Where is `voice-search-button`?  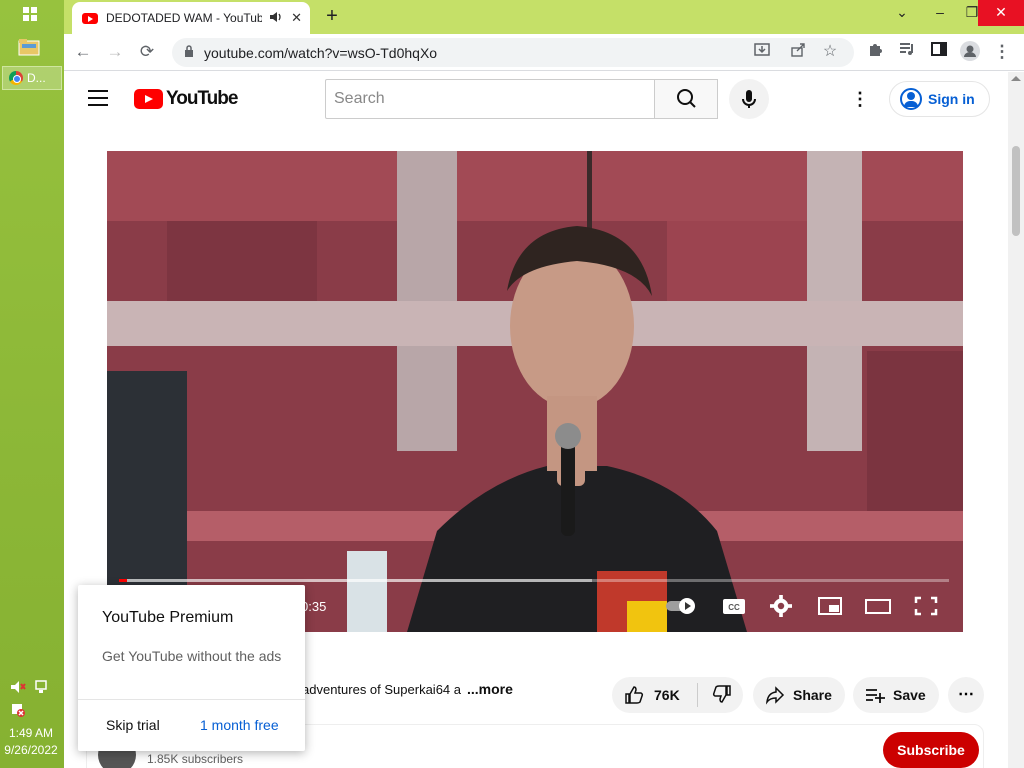 voice-search-button is located at coordinates (749, 99).